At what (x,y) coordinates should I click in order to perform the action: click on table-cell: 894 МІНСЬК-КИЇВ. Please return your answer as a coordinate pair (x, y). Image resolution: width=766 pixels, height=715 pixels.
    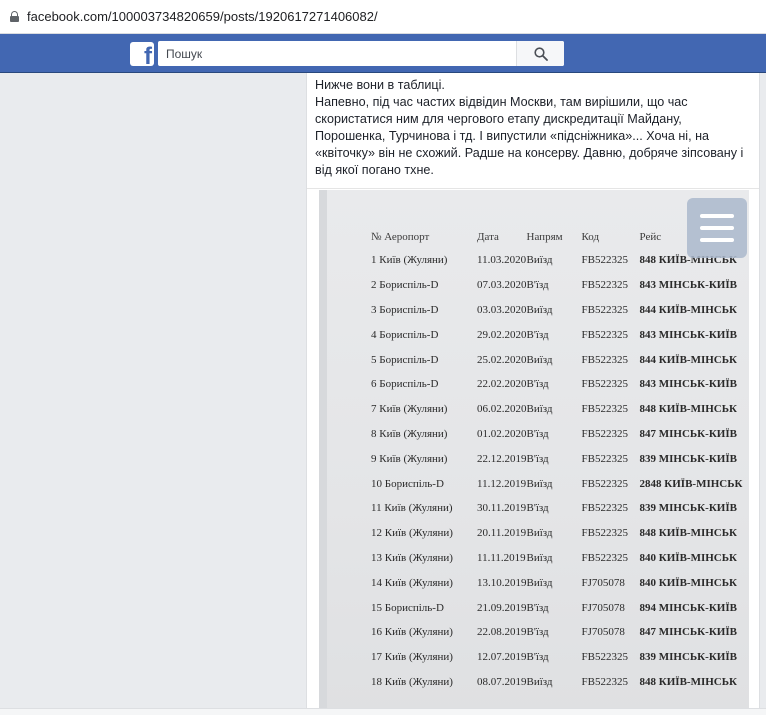
    Looking at the image, I should click on (688, 607).